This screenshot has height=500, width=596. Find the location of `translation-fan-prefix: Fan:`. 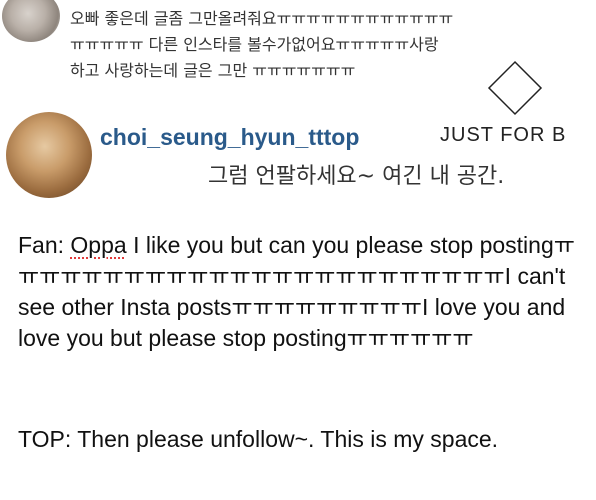

translation-fan-prefix: Fan: is located at coordinates (44, 245).